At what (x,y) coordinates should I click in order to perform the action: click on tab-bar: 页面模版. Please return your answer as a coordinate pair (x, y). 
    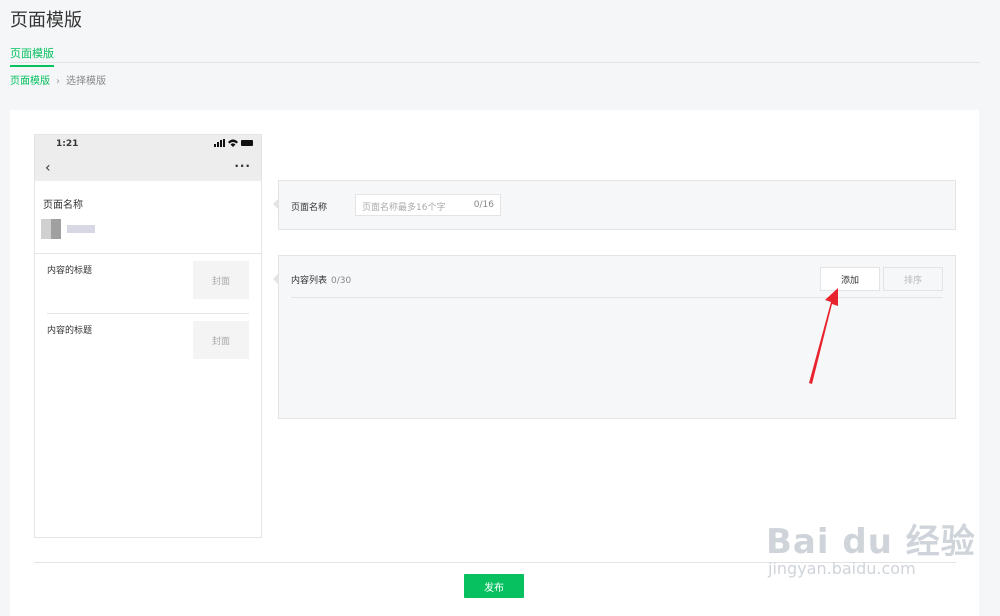
    Looking at the image, I should click on (495, 54).